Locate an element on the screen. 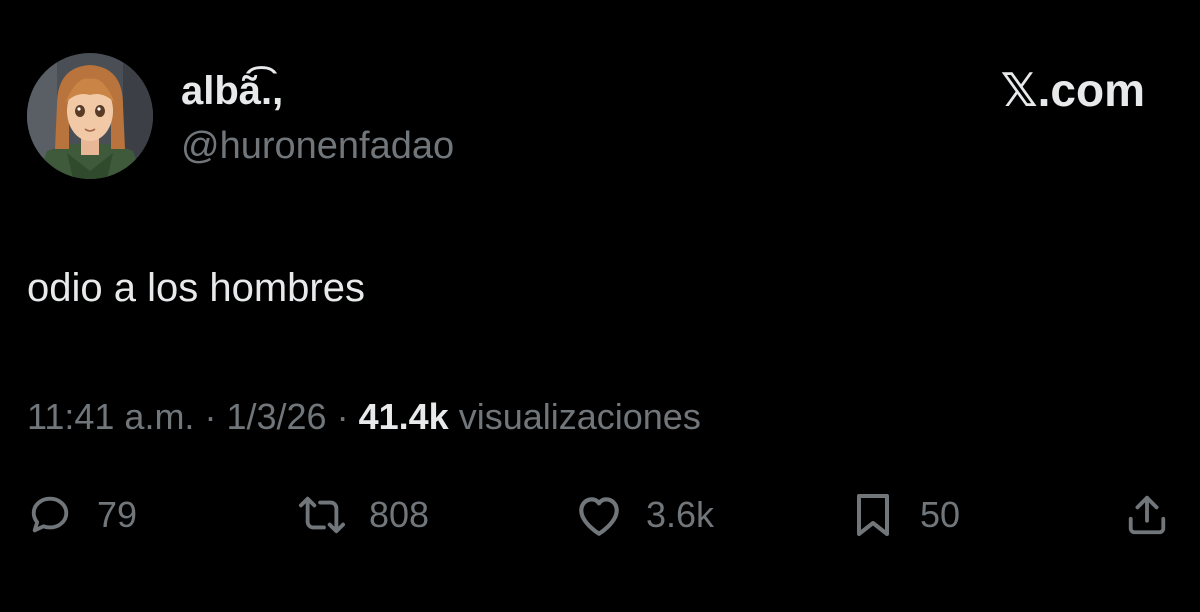 The width and height of the screenshot is (1200, 612). tweet-text: odio a los hombres is located at coordinates (196, 288).